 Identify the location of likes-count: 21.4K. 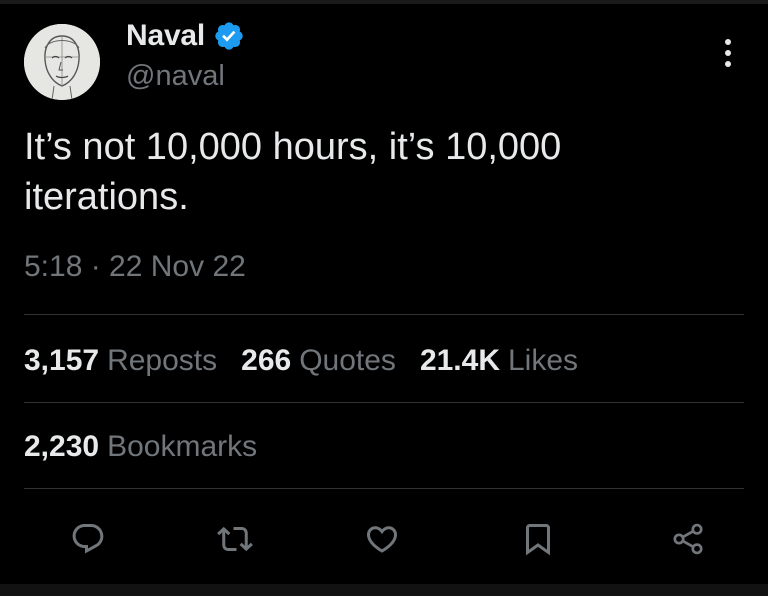
(459, 360).